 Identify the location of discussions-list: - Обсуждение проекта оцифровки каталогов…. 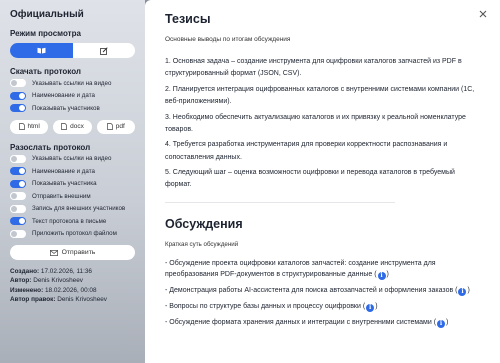
(323, 293).